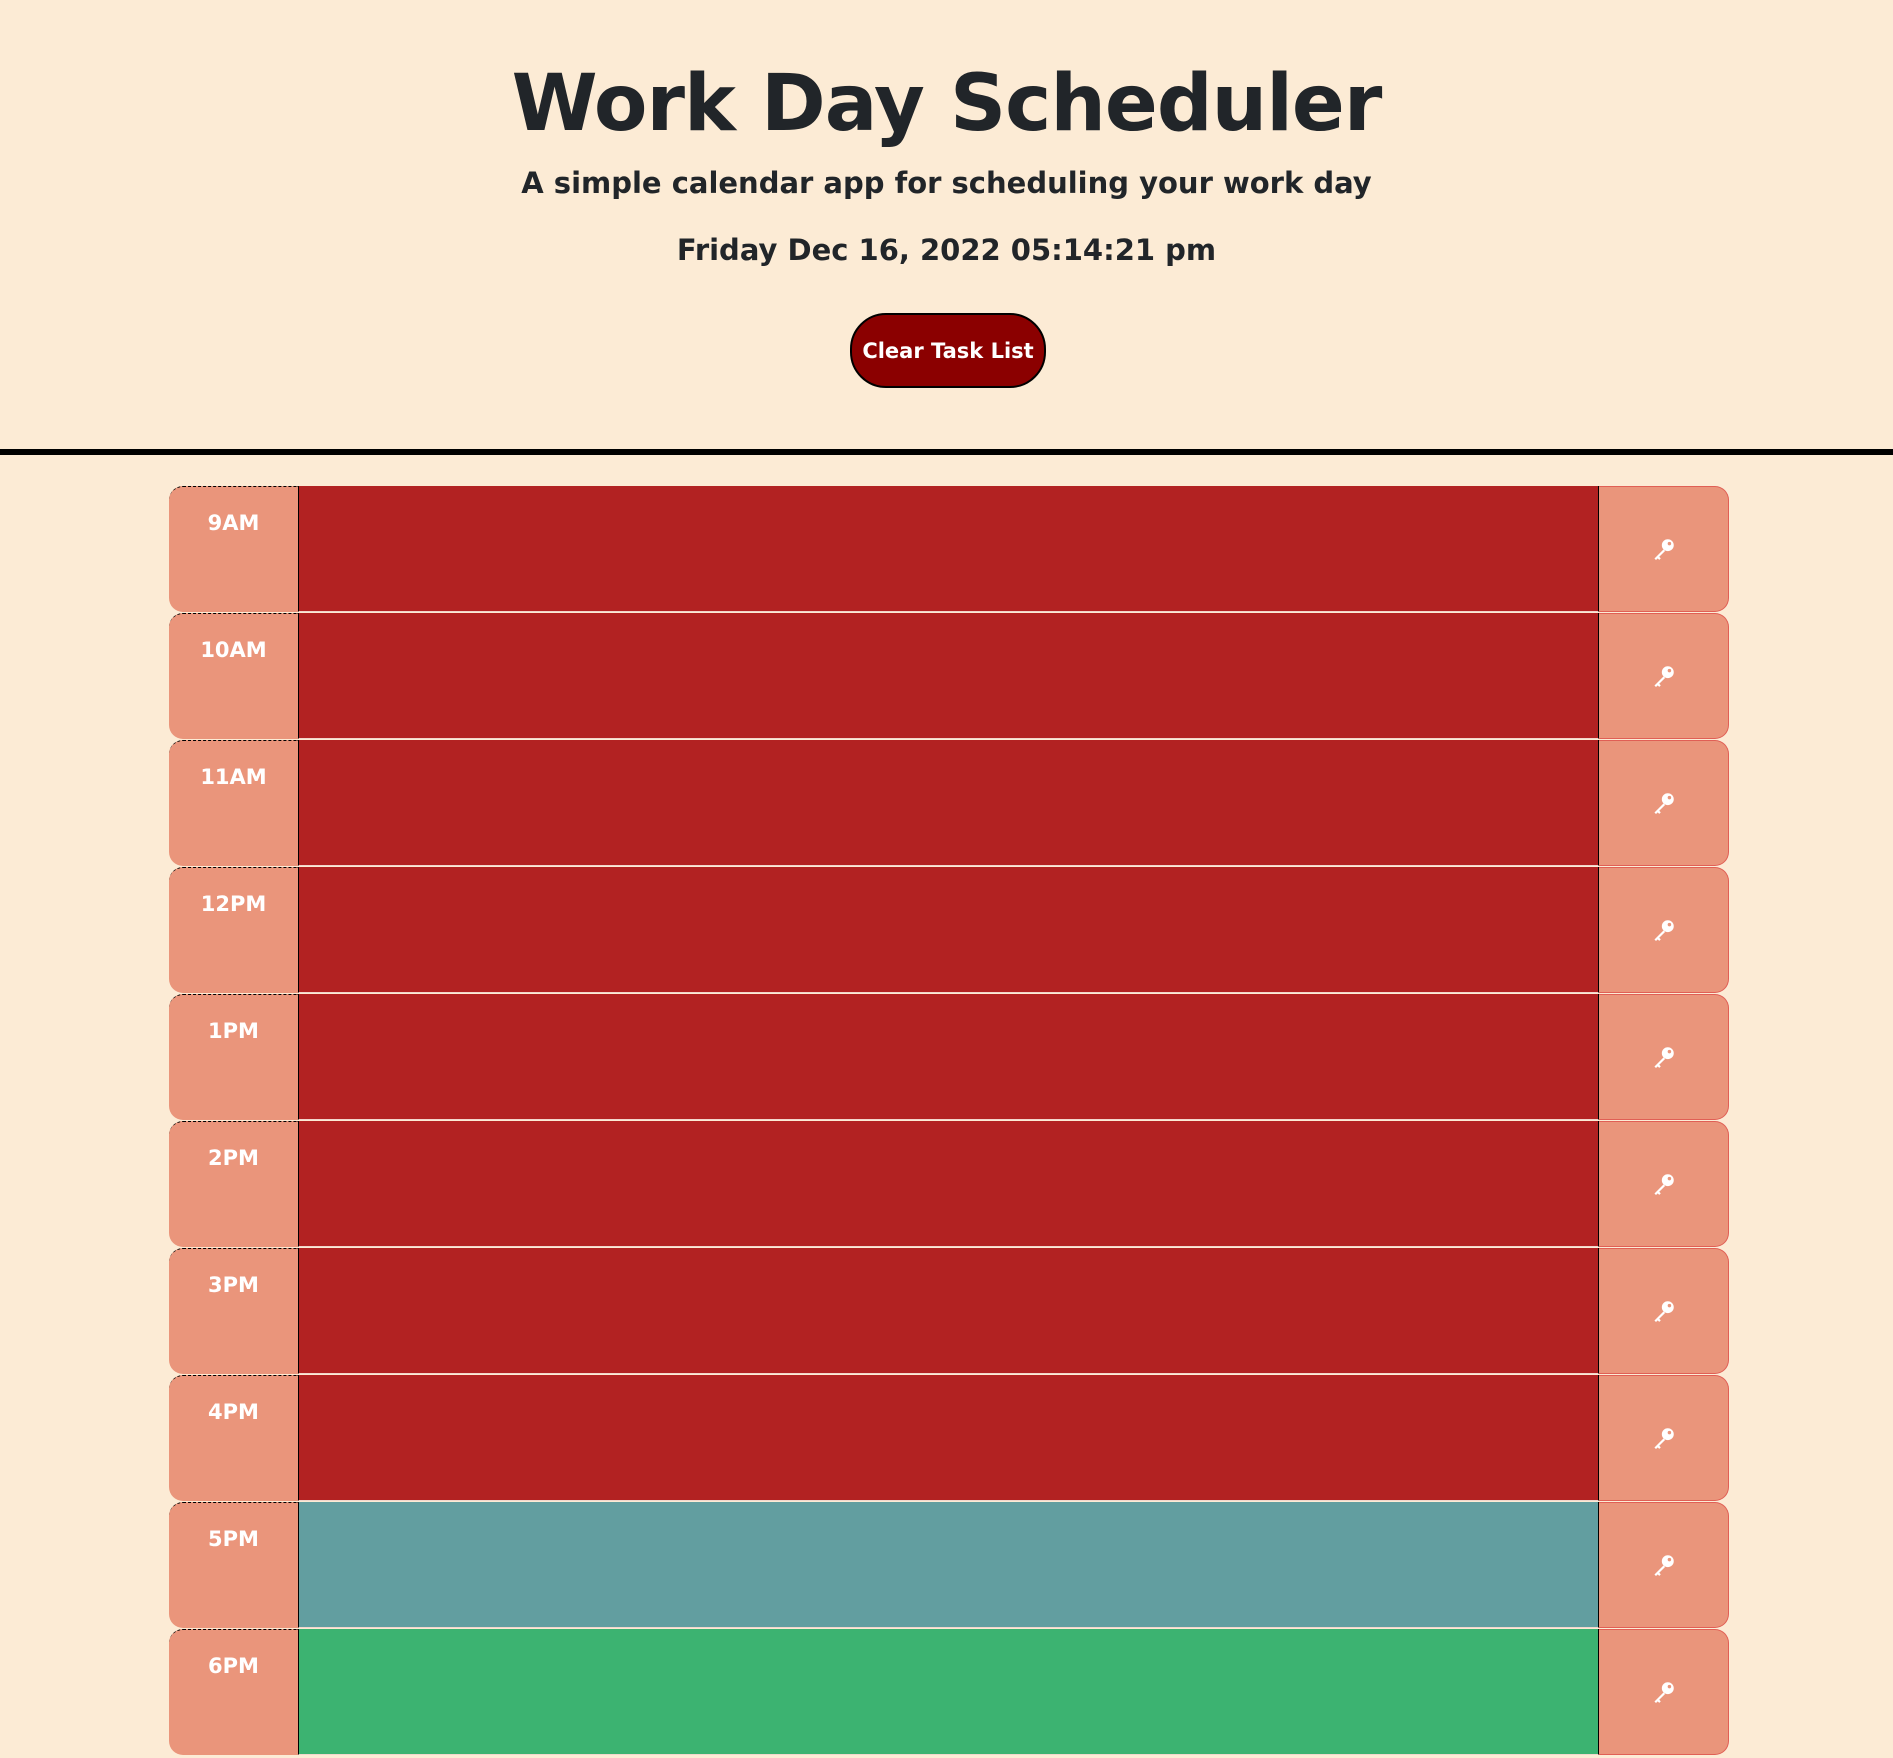  What do you see at coordinates (233, 1057) in the screenshot?
I see `hour-label: 1PM` at bounding box center [233, 1057].